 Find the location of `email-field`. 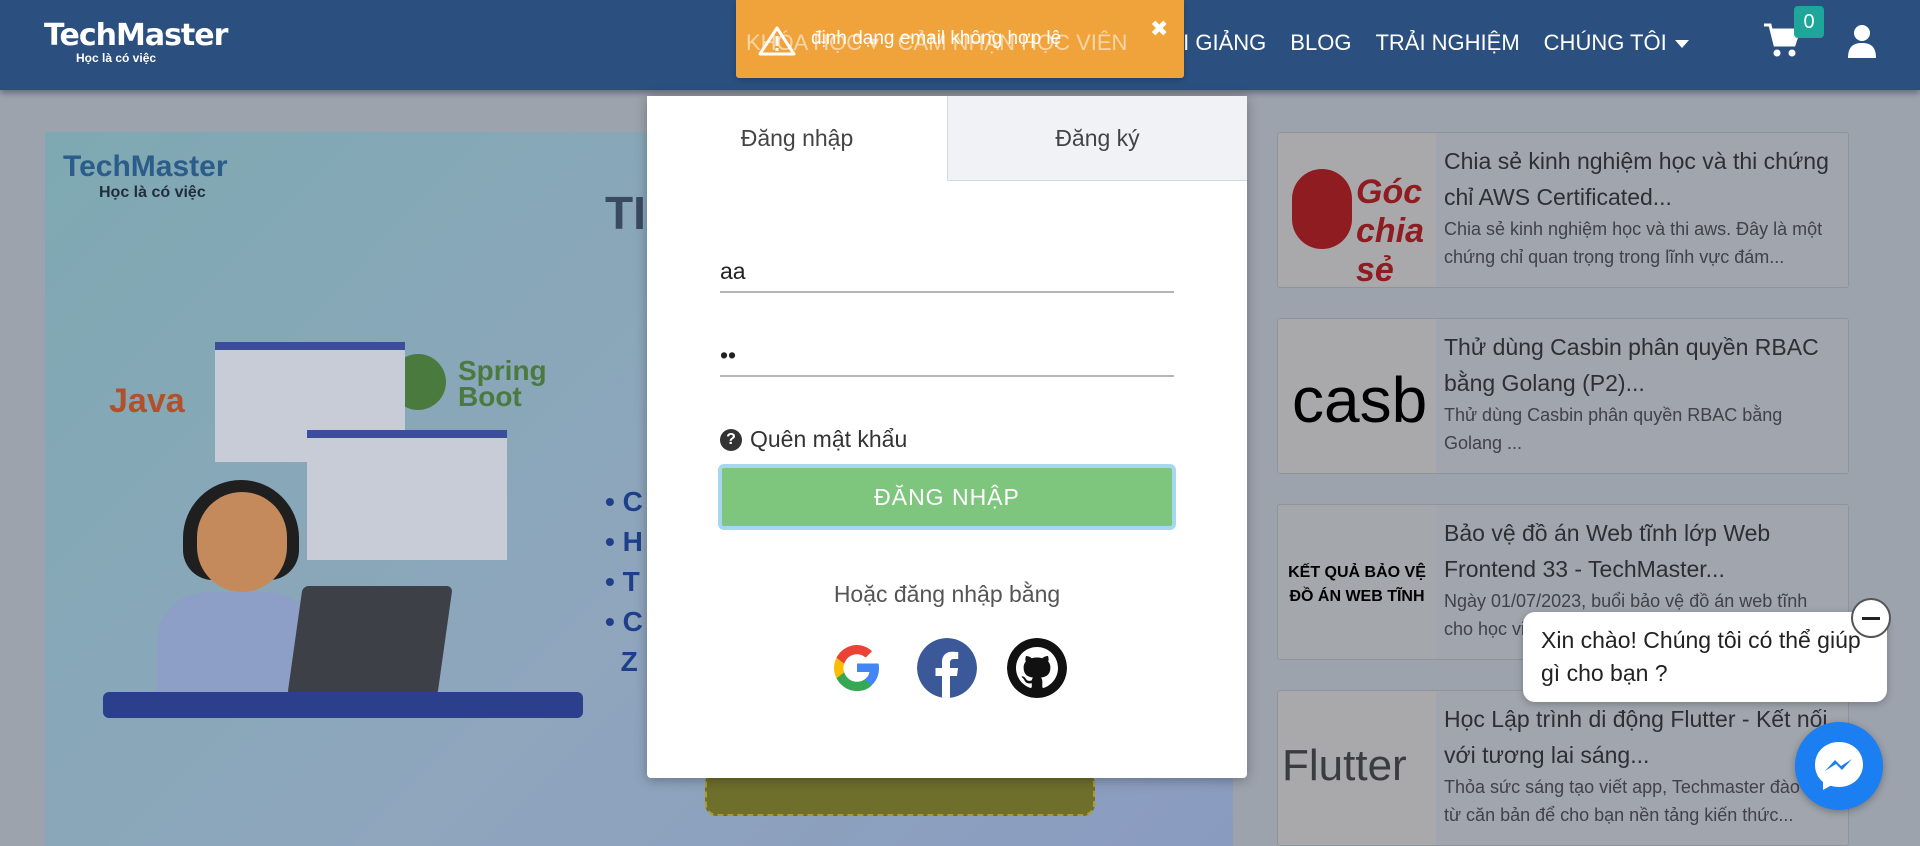

email-field is located at coordinates (947, 273).